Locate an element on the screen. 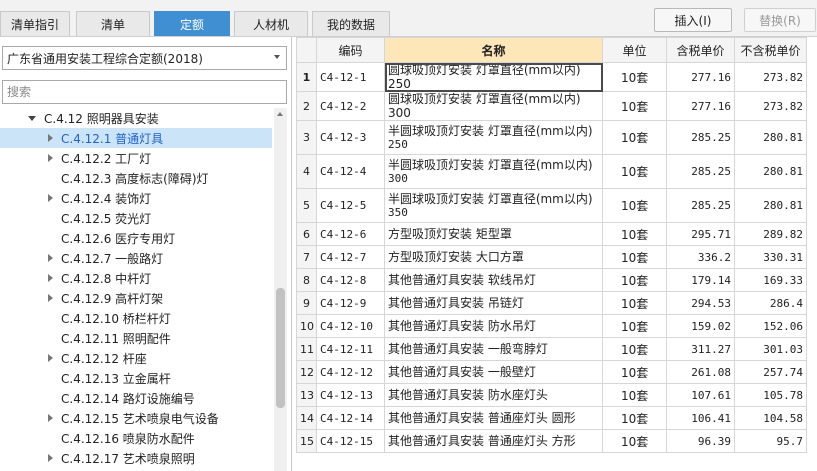 The width and height of the screenshot is (817, 471). tree-node: C.4.12.7 一般路灯 is located at coordinates (136, 258).